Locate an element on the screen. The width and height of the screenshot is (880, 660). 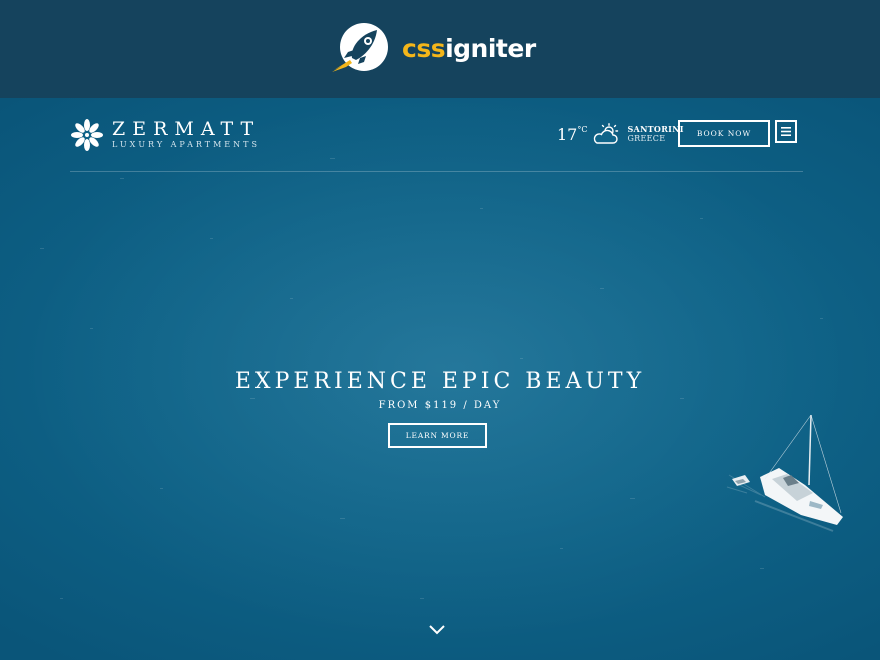
temperature-unit: °C is located at coordinates (582, 129).